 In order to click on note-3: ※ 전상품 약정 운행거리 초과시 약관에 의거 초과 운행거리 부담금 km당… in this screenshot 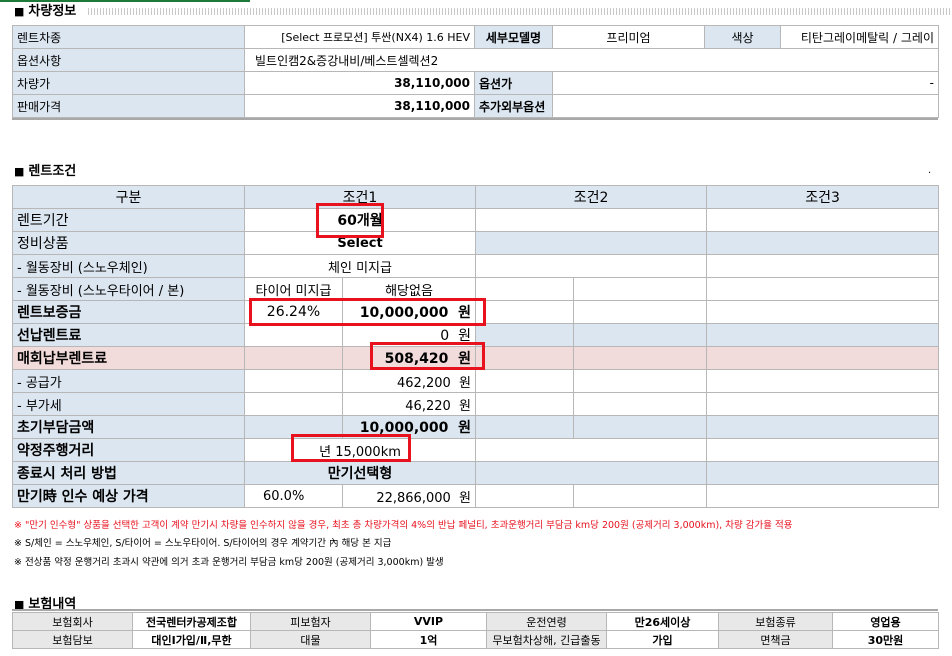, I will do `click(229, 562)`.